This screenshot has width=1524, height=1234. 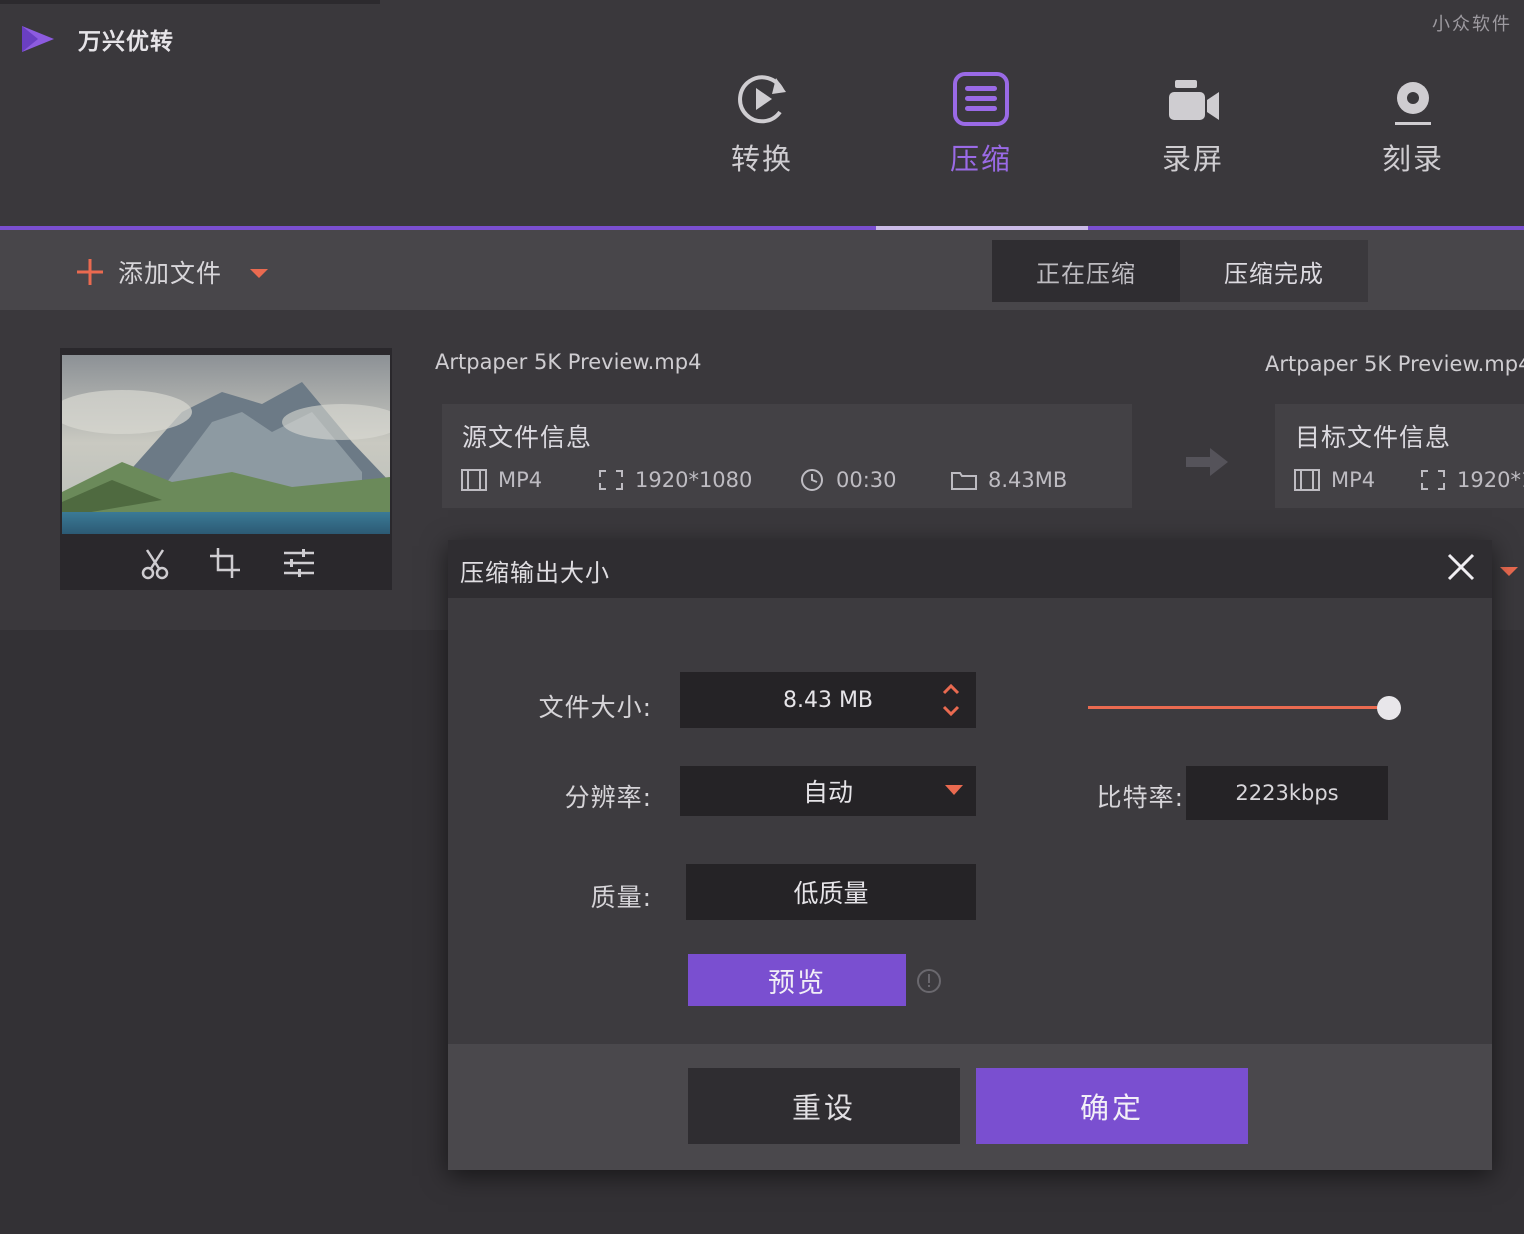 What do you see at coordinates (1412, 159) in the screenshot?
I see `tab-burn-label: 刻录` at bounding box center [1412, 159].